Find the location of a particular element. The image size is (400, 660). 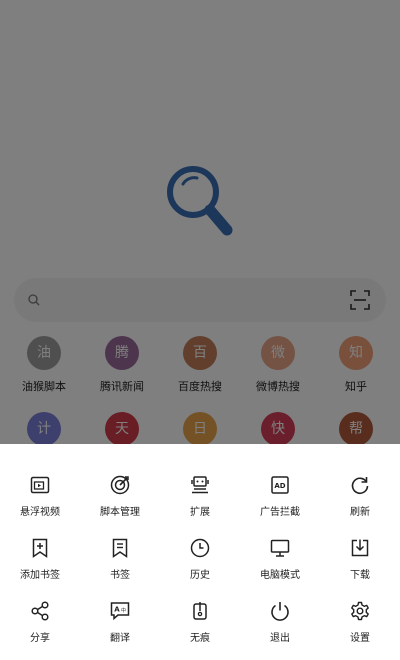

refresh-icon is located at coordinates (360, 486).